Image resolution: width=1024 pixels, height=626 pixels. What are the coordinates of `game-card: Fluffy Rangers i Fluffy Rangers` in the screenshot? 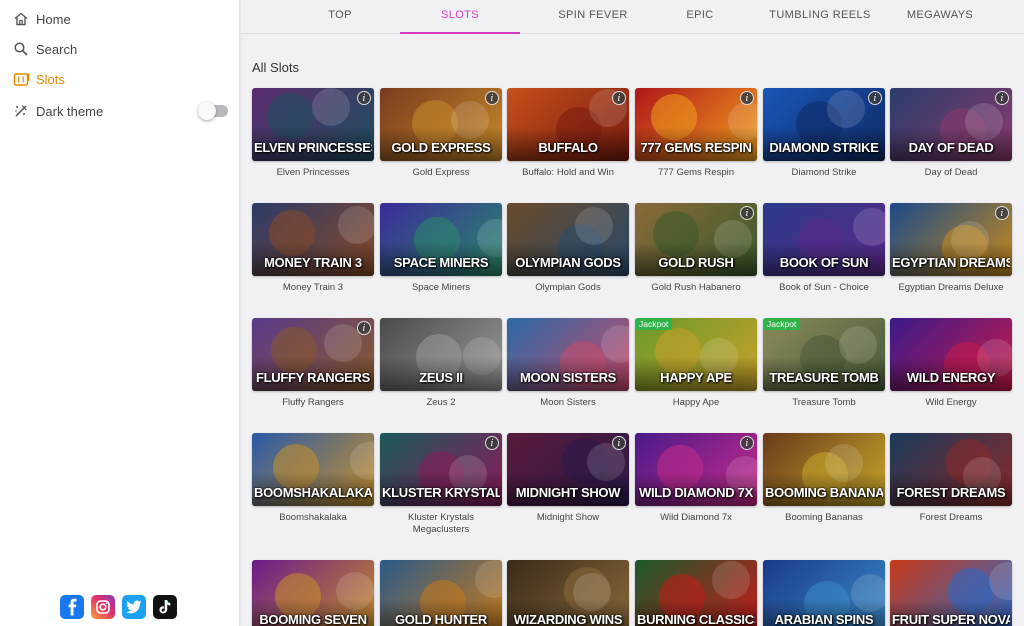 It's located at (313, 363).